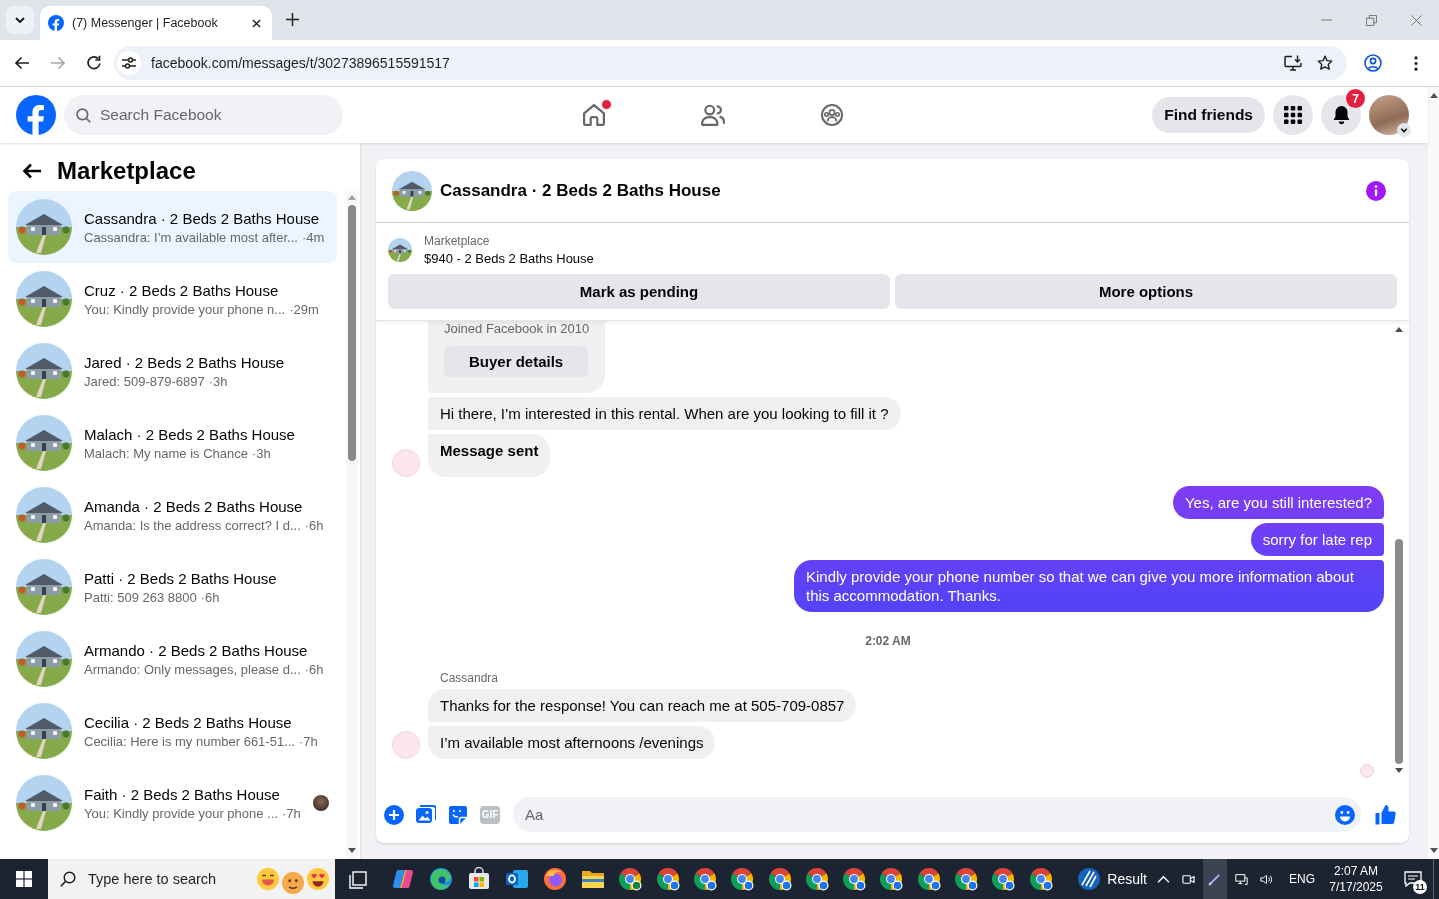 This screenshot has width=1439, height=899. I want to click on mail-icon, so click(516, 879).